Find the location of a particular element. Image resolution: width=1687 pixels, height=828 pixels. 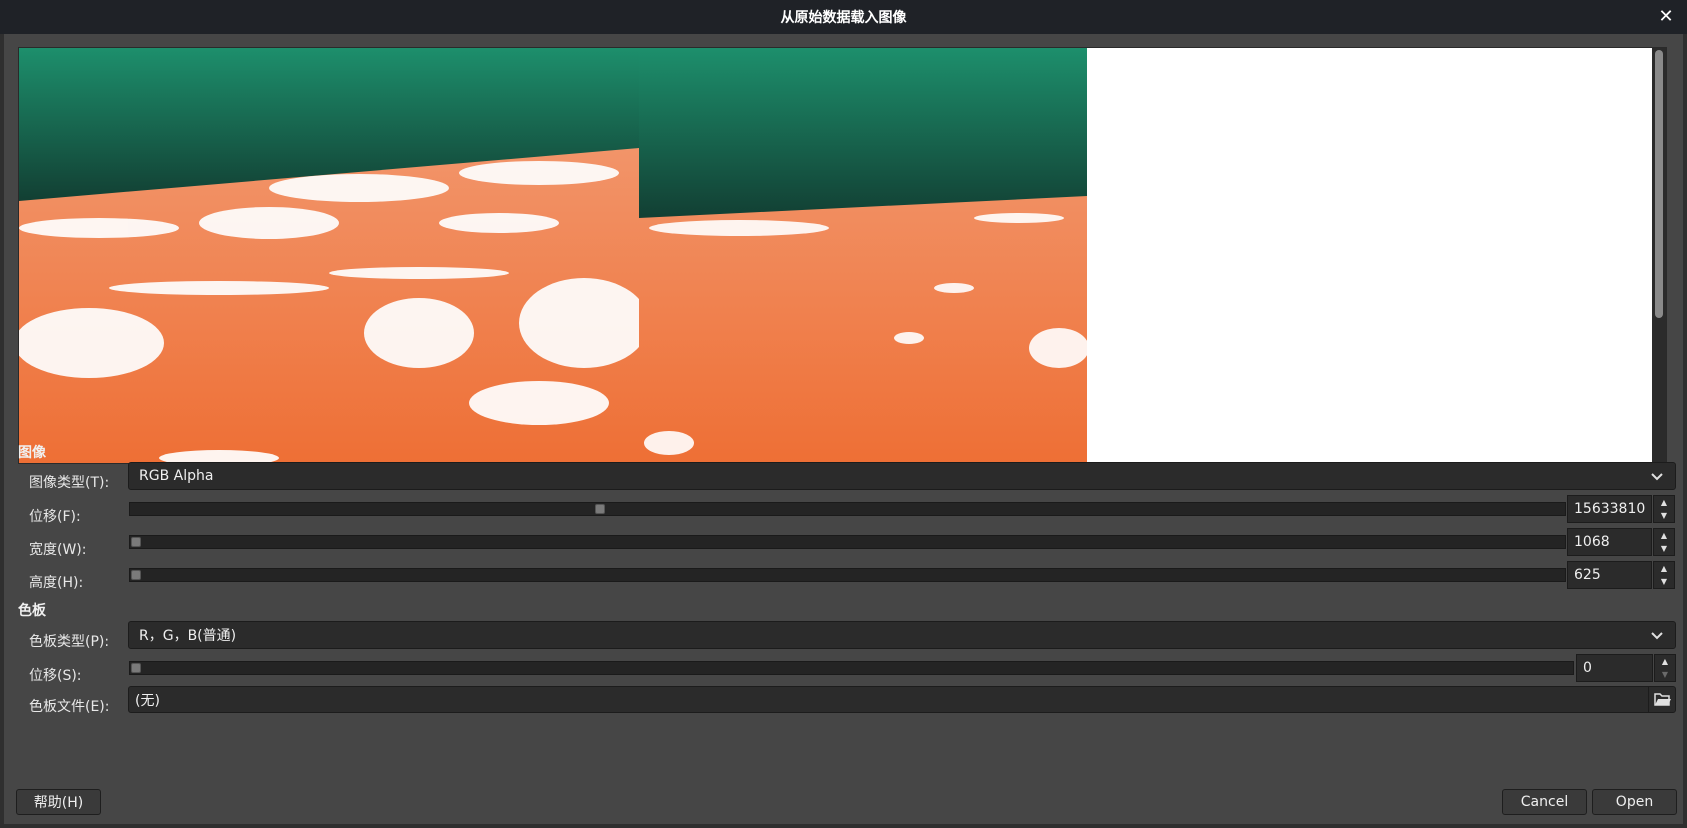

image-type-value: RGB Alpha is located at coordinates (176, 476).